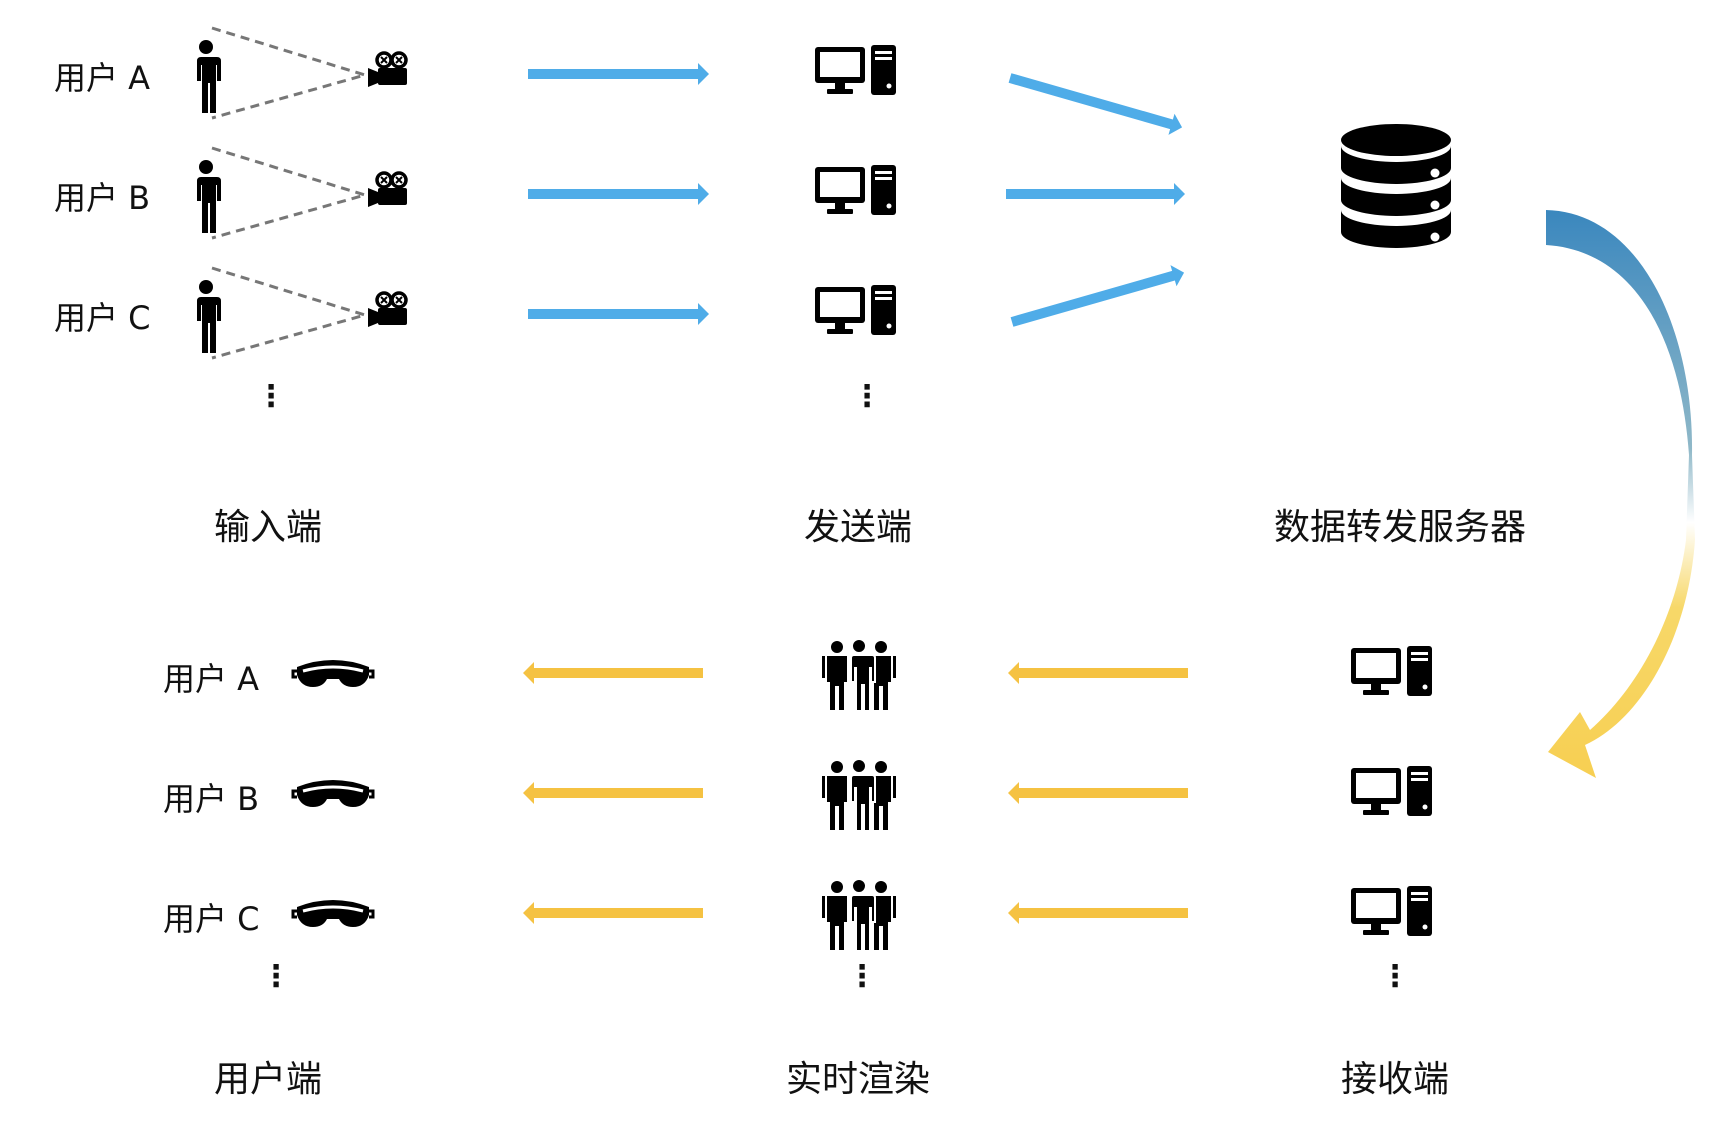  Describe the element at coordinates (862, 976) in the screenshot. I see `render-ellipsis: ⋮` at that location.